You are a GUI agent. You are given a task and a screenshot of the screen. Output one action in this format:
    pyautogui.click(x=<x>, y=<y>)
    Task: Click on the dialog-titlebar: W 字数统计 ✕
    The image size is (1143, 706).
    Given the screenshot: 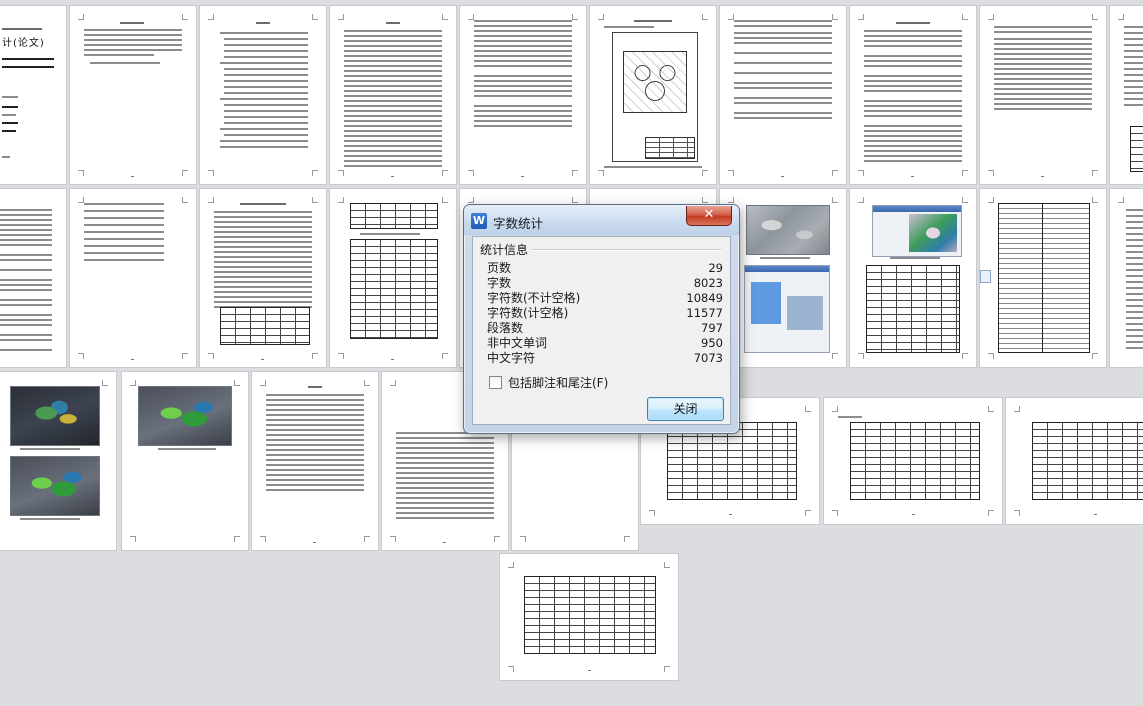 What is the action you would take?
    pyautogui.click(x=601, y=220)
    